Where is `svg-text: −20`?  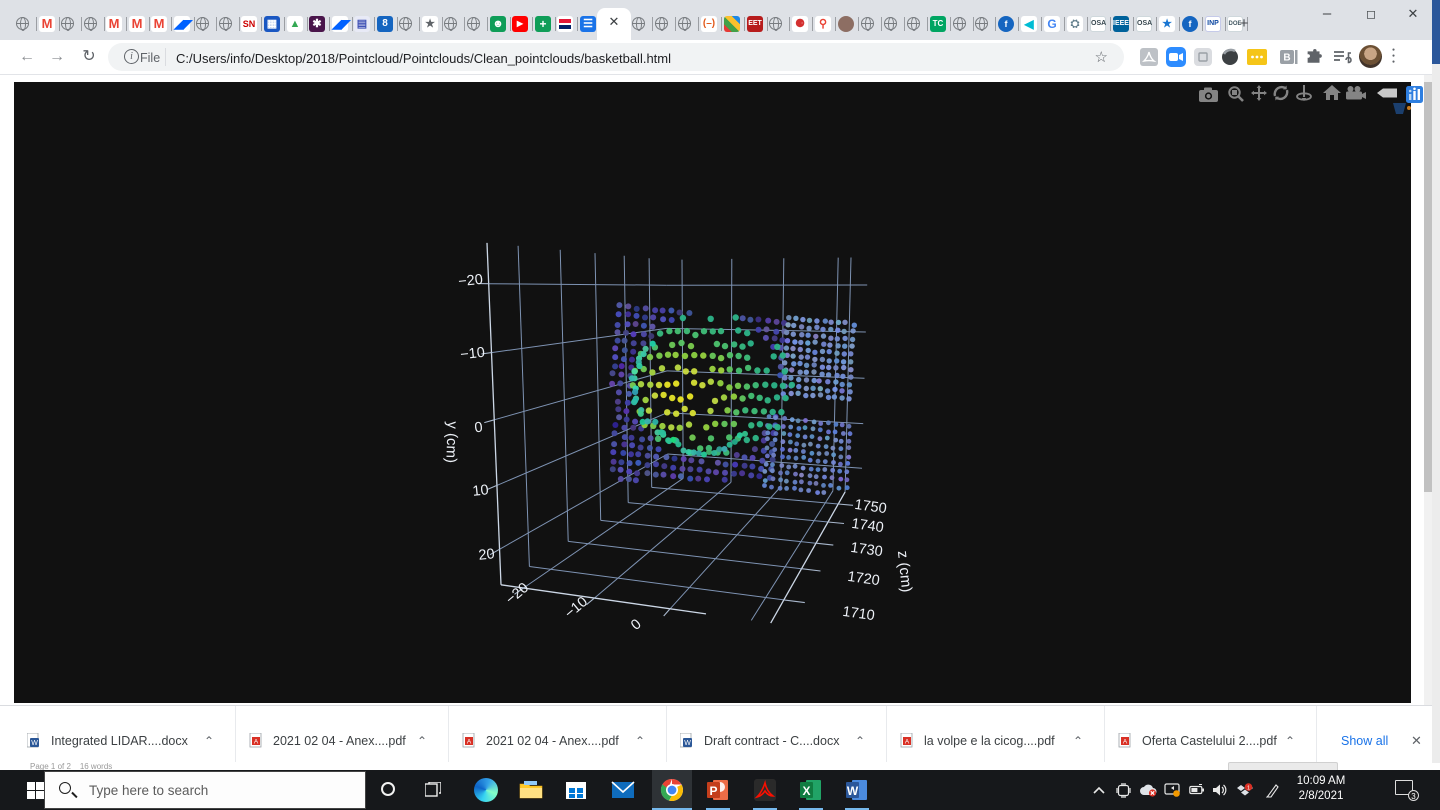
svg-text: −20 is located at coordinates (471, 281).